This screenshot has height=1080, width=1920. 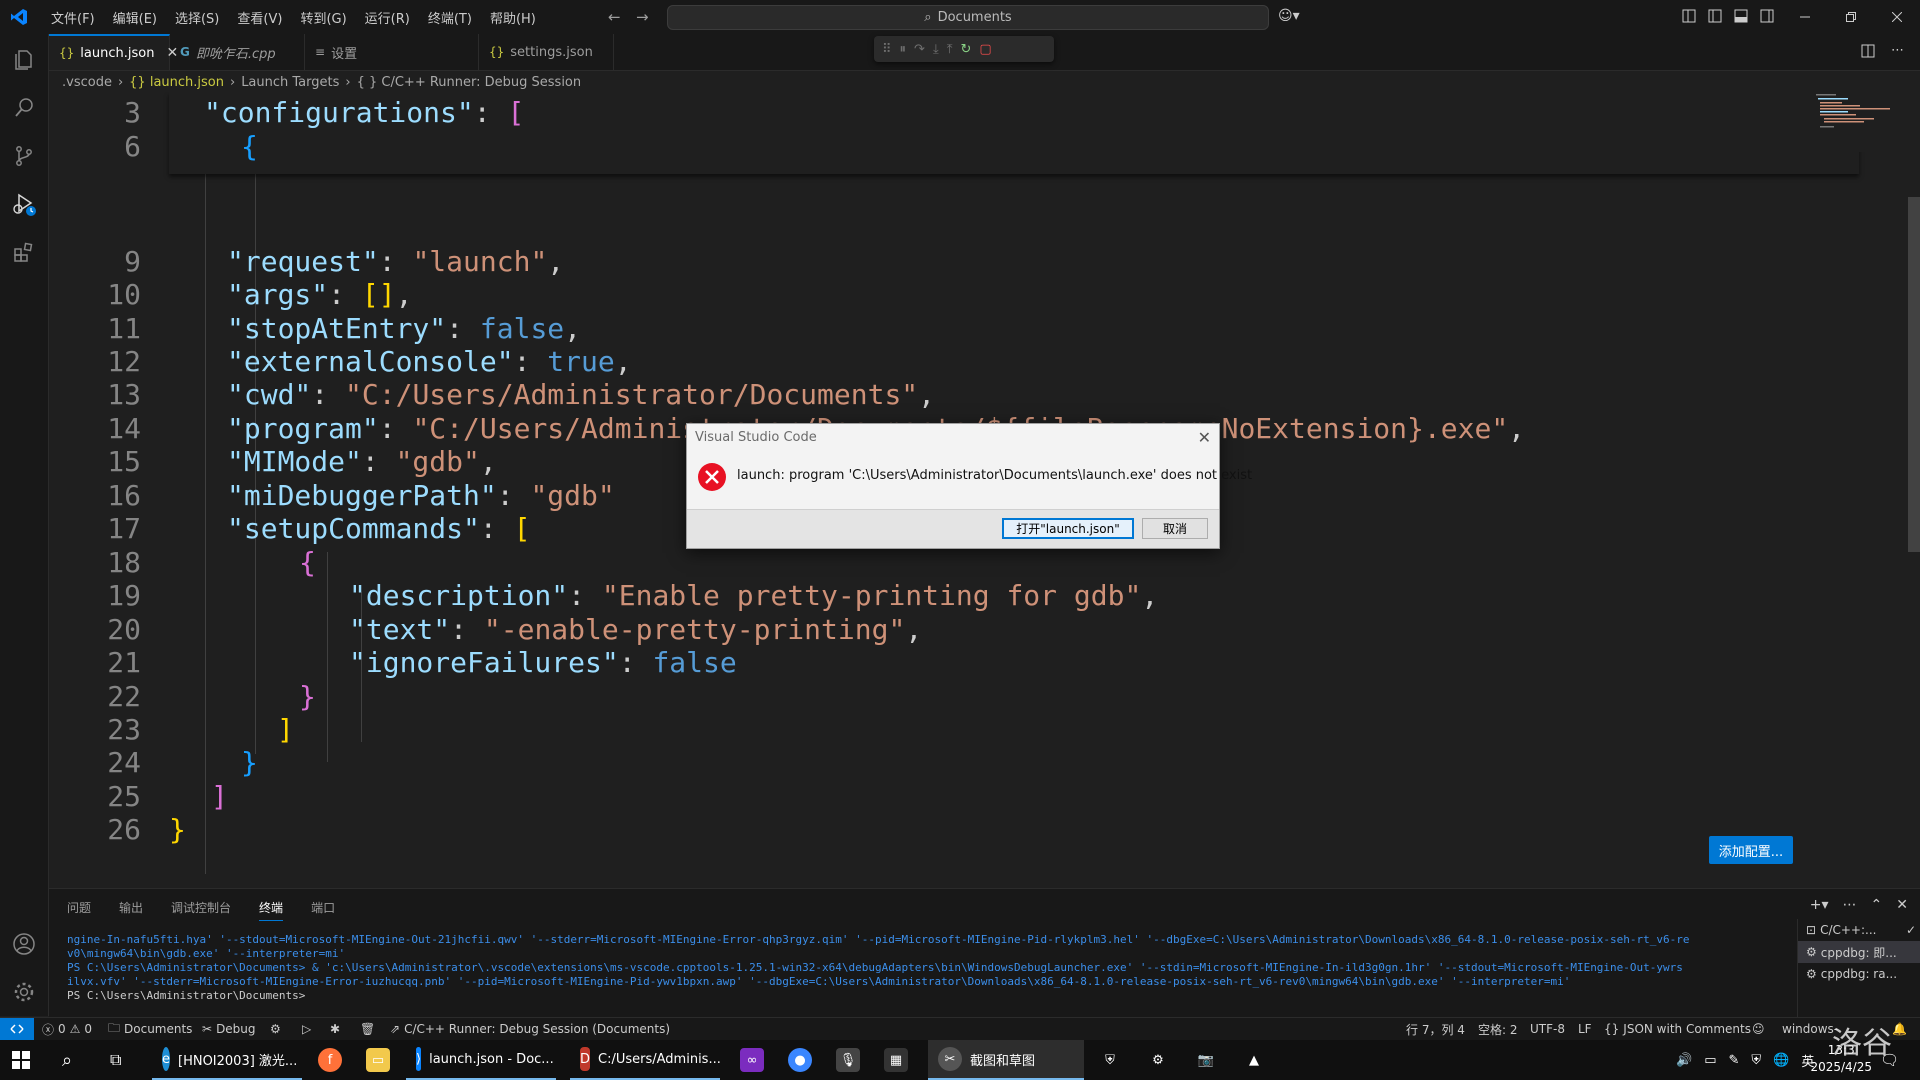 What do you see at coordinates (752, 1060) in the screenshot?
I see `app-mask-icon: ∞` at bounding box center [752, 1060].